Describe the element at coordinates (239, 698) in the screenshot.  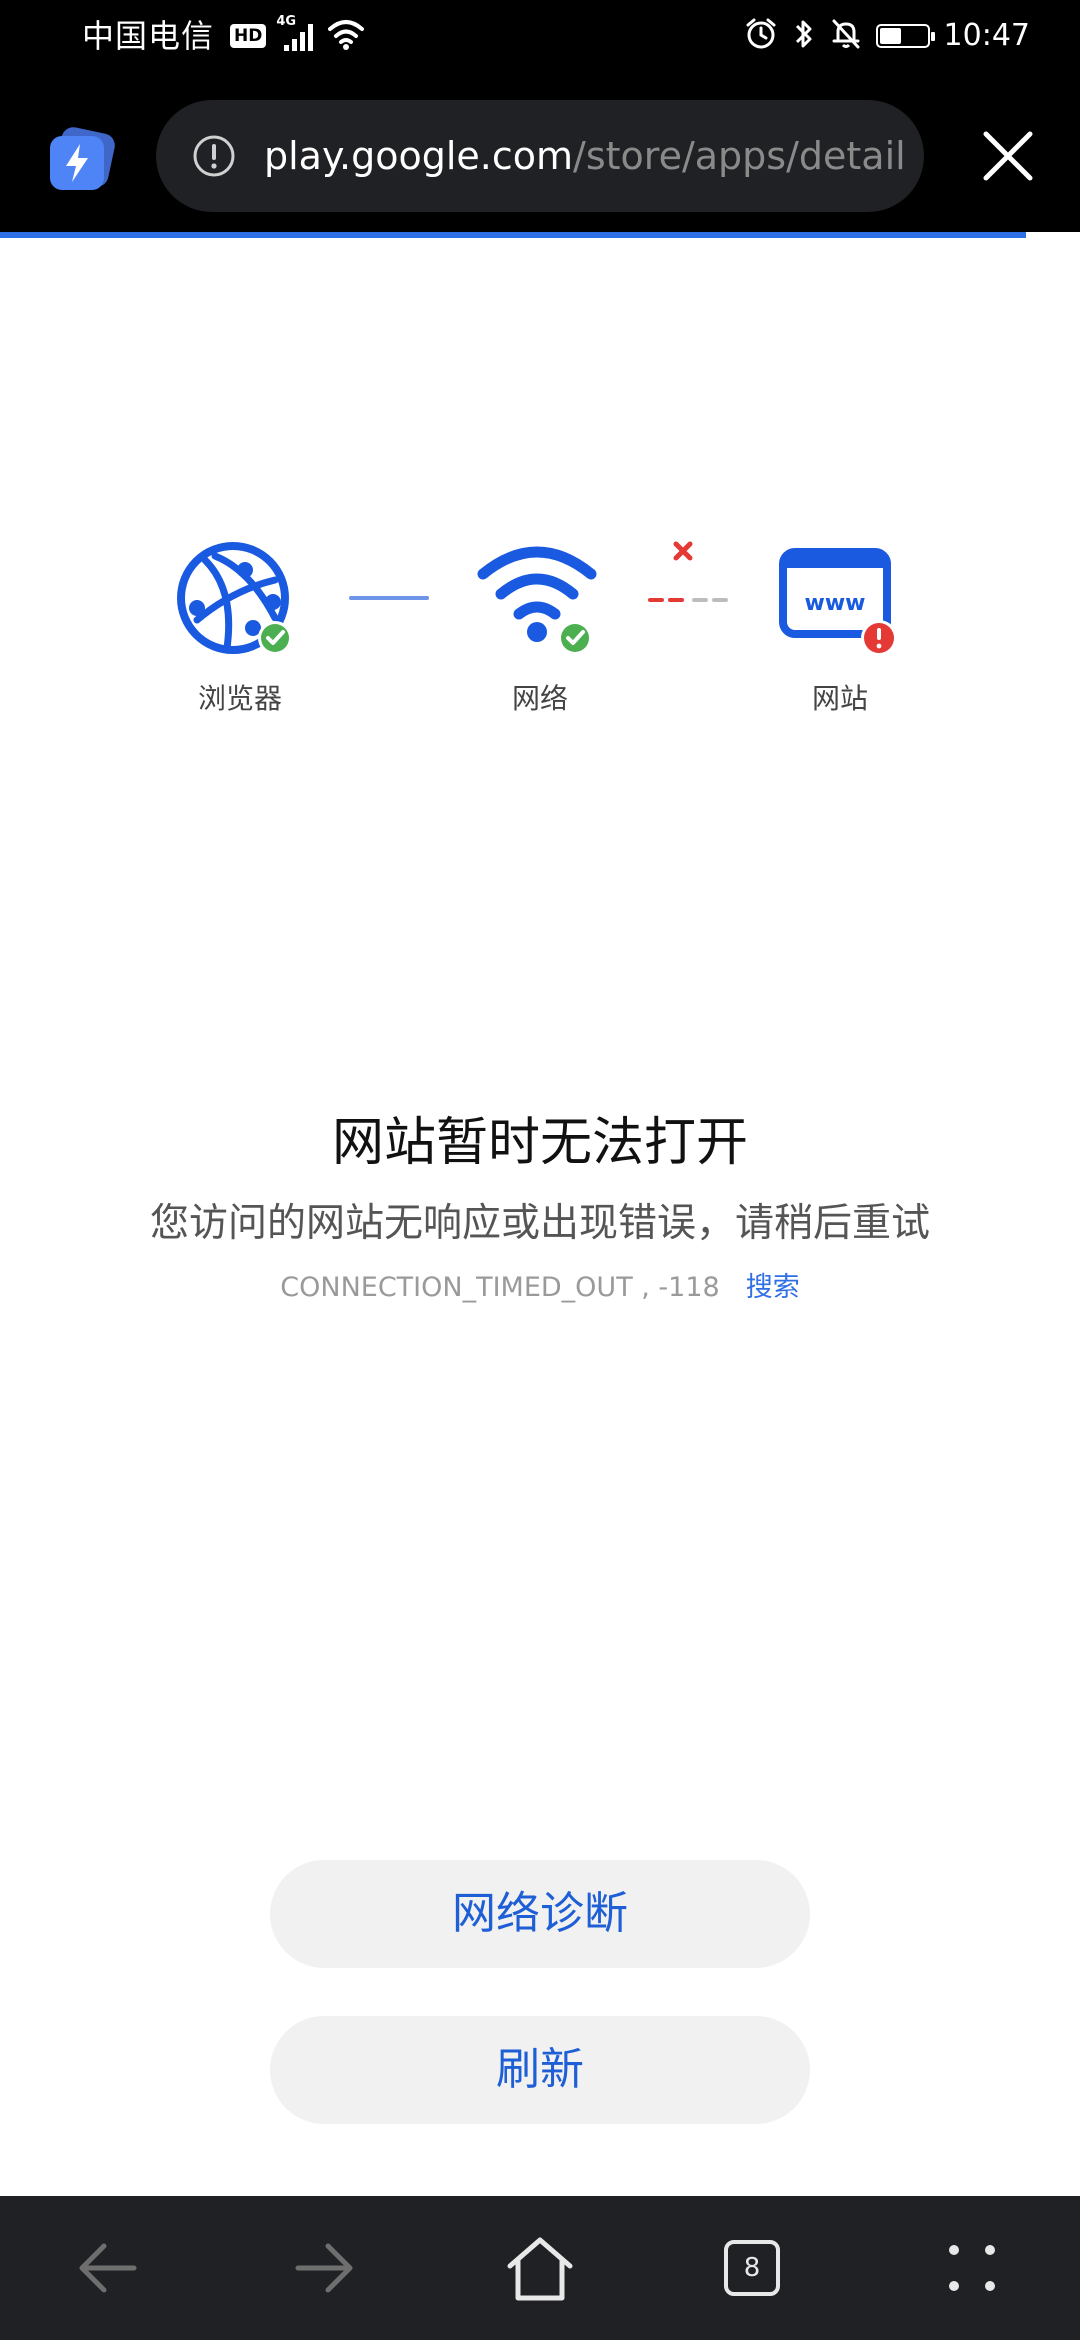
I see `browser-label: 浏览器` at that location.